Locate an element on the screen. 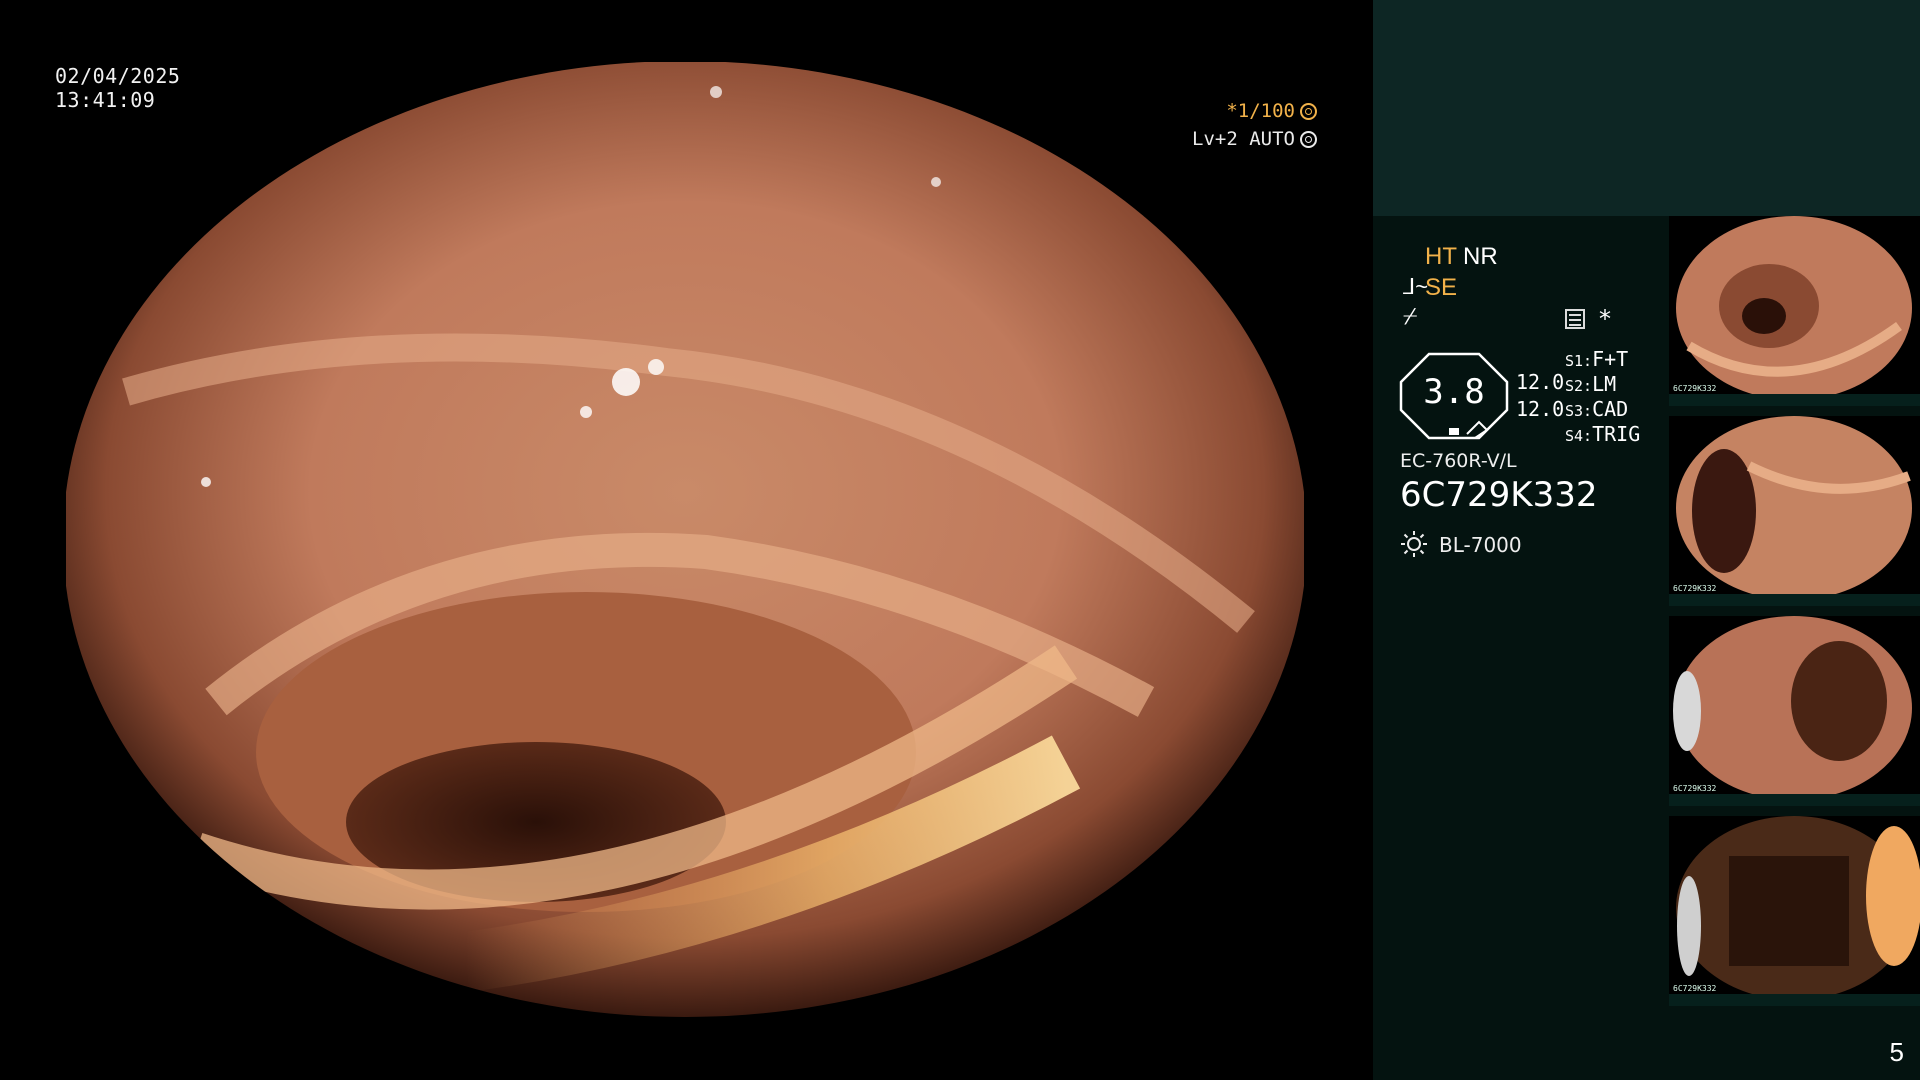  light-source: BL-7000 is located at coordinates (1480, 545).